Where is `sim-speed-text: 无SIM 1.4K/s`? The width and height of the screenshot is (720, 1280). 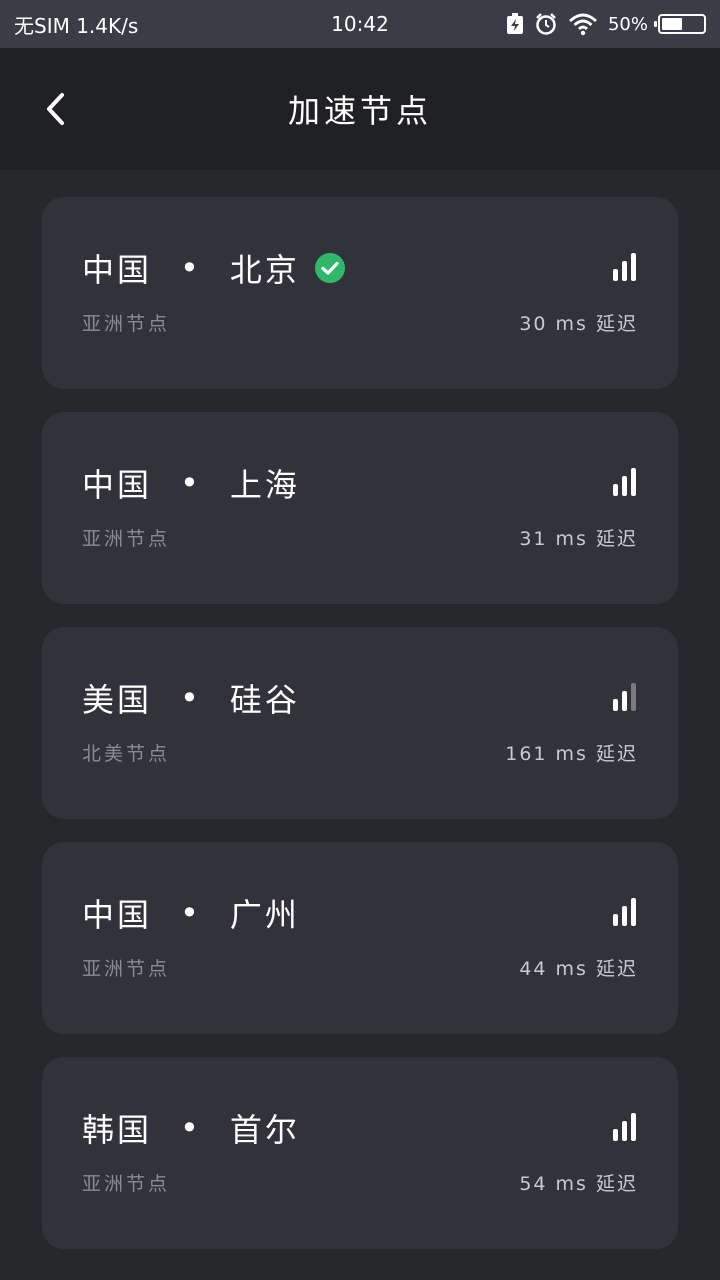
sim-speed-text: 无SIM 1.4K/s is located at coordinates (76, 25).